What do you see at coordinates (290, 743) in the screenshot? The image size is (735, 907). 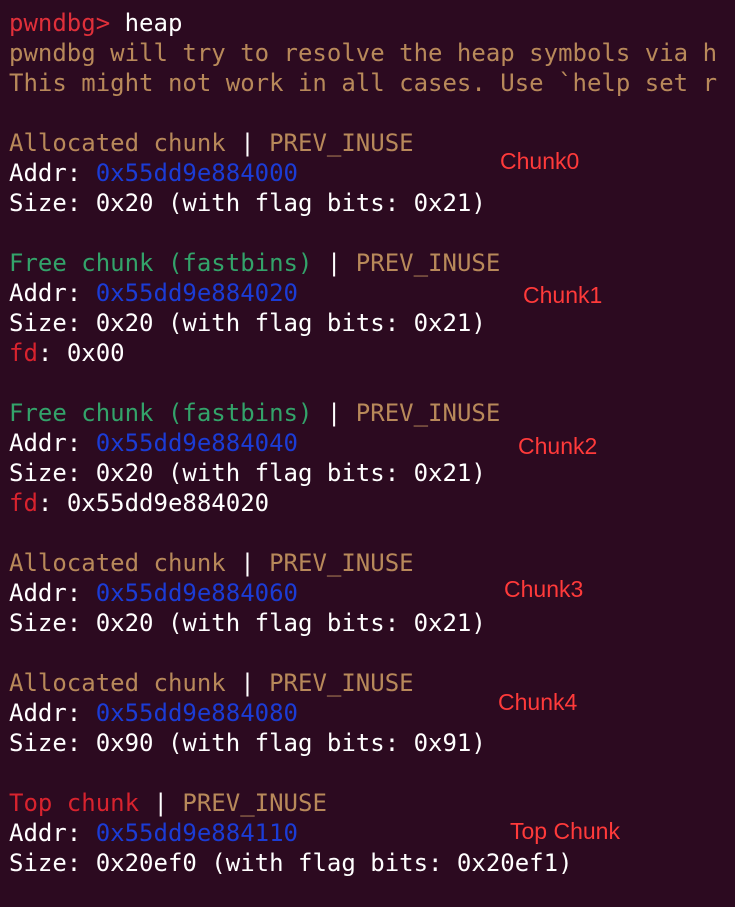 I see `chunk-size: 0x90 (with flag bits: 0x91)` at bounding box center [290, 743].